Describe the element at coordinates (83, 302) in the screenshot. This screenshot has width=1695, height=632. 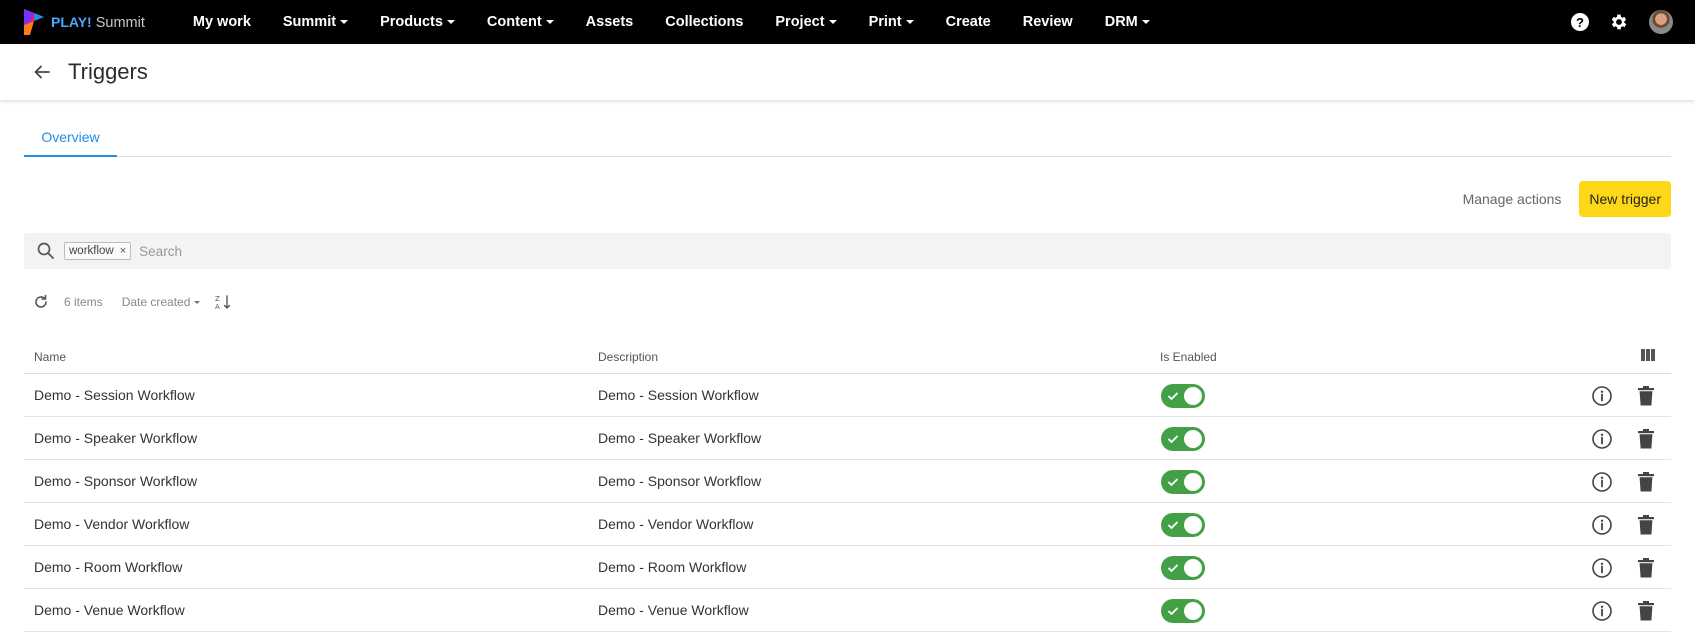
I see `item-count: 6 items` at that location.